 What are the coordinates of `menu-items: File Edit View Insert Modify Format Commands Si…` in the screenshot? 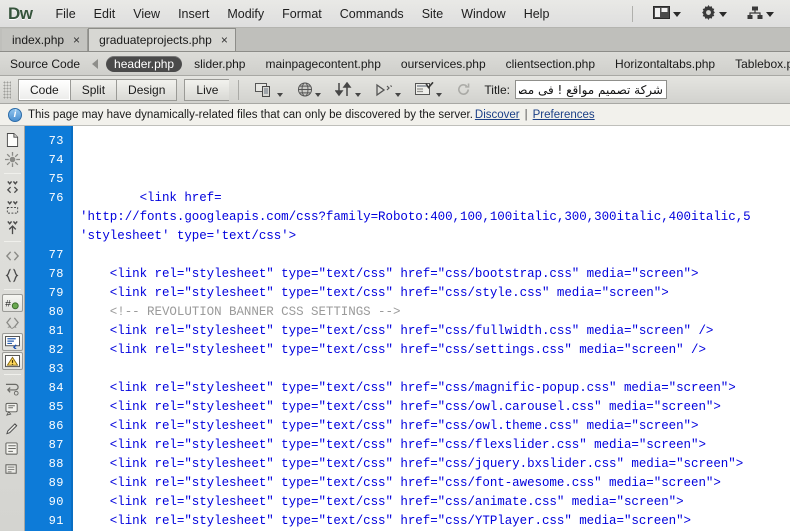 It's located at (303, 14).